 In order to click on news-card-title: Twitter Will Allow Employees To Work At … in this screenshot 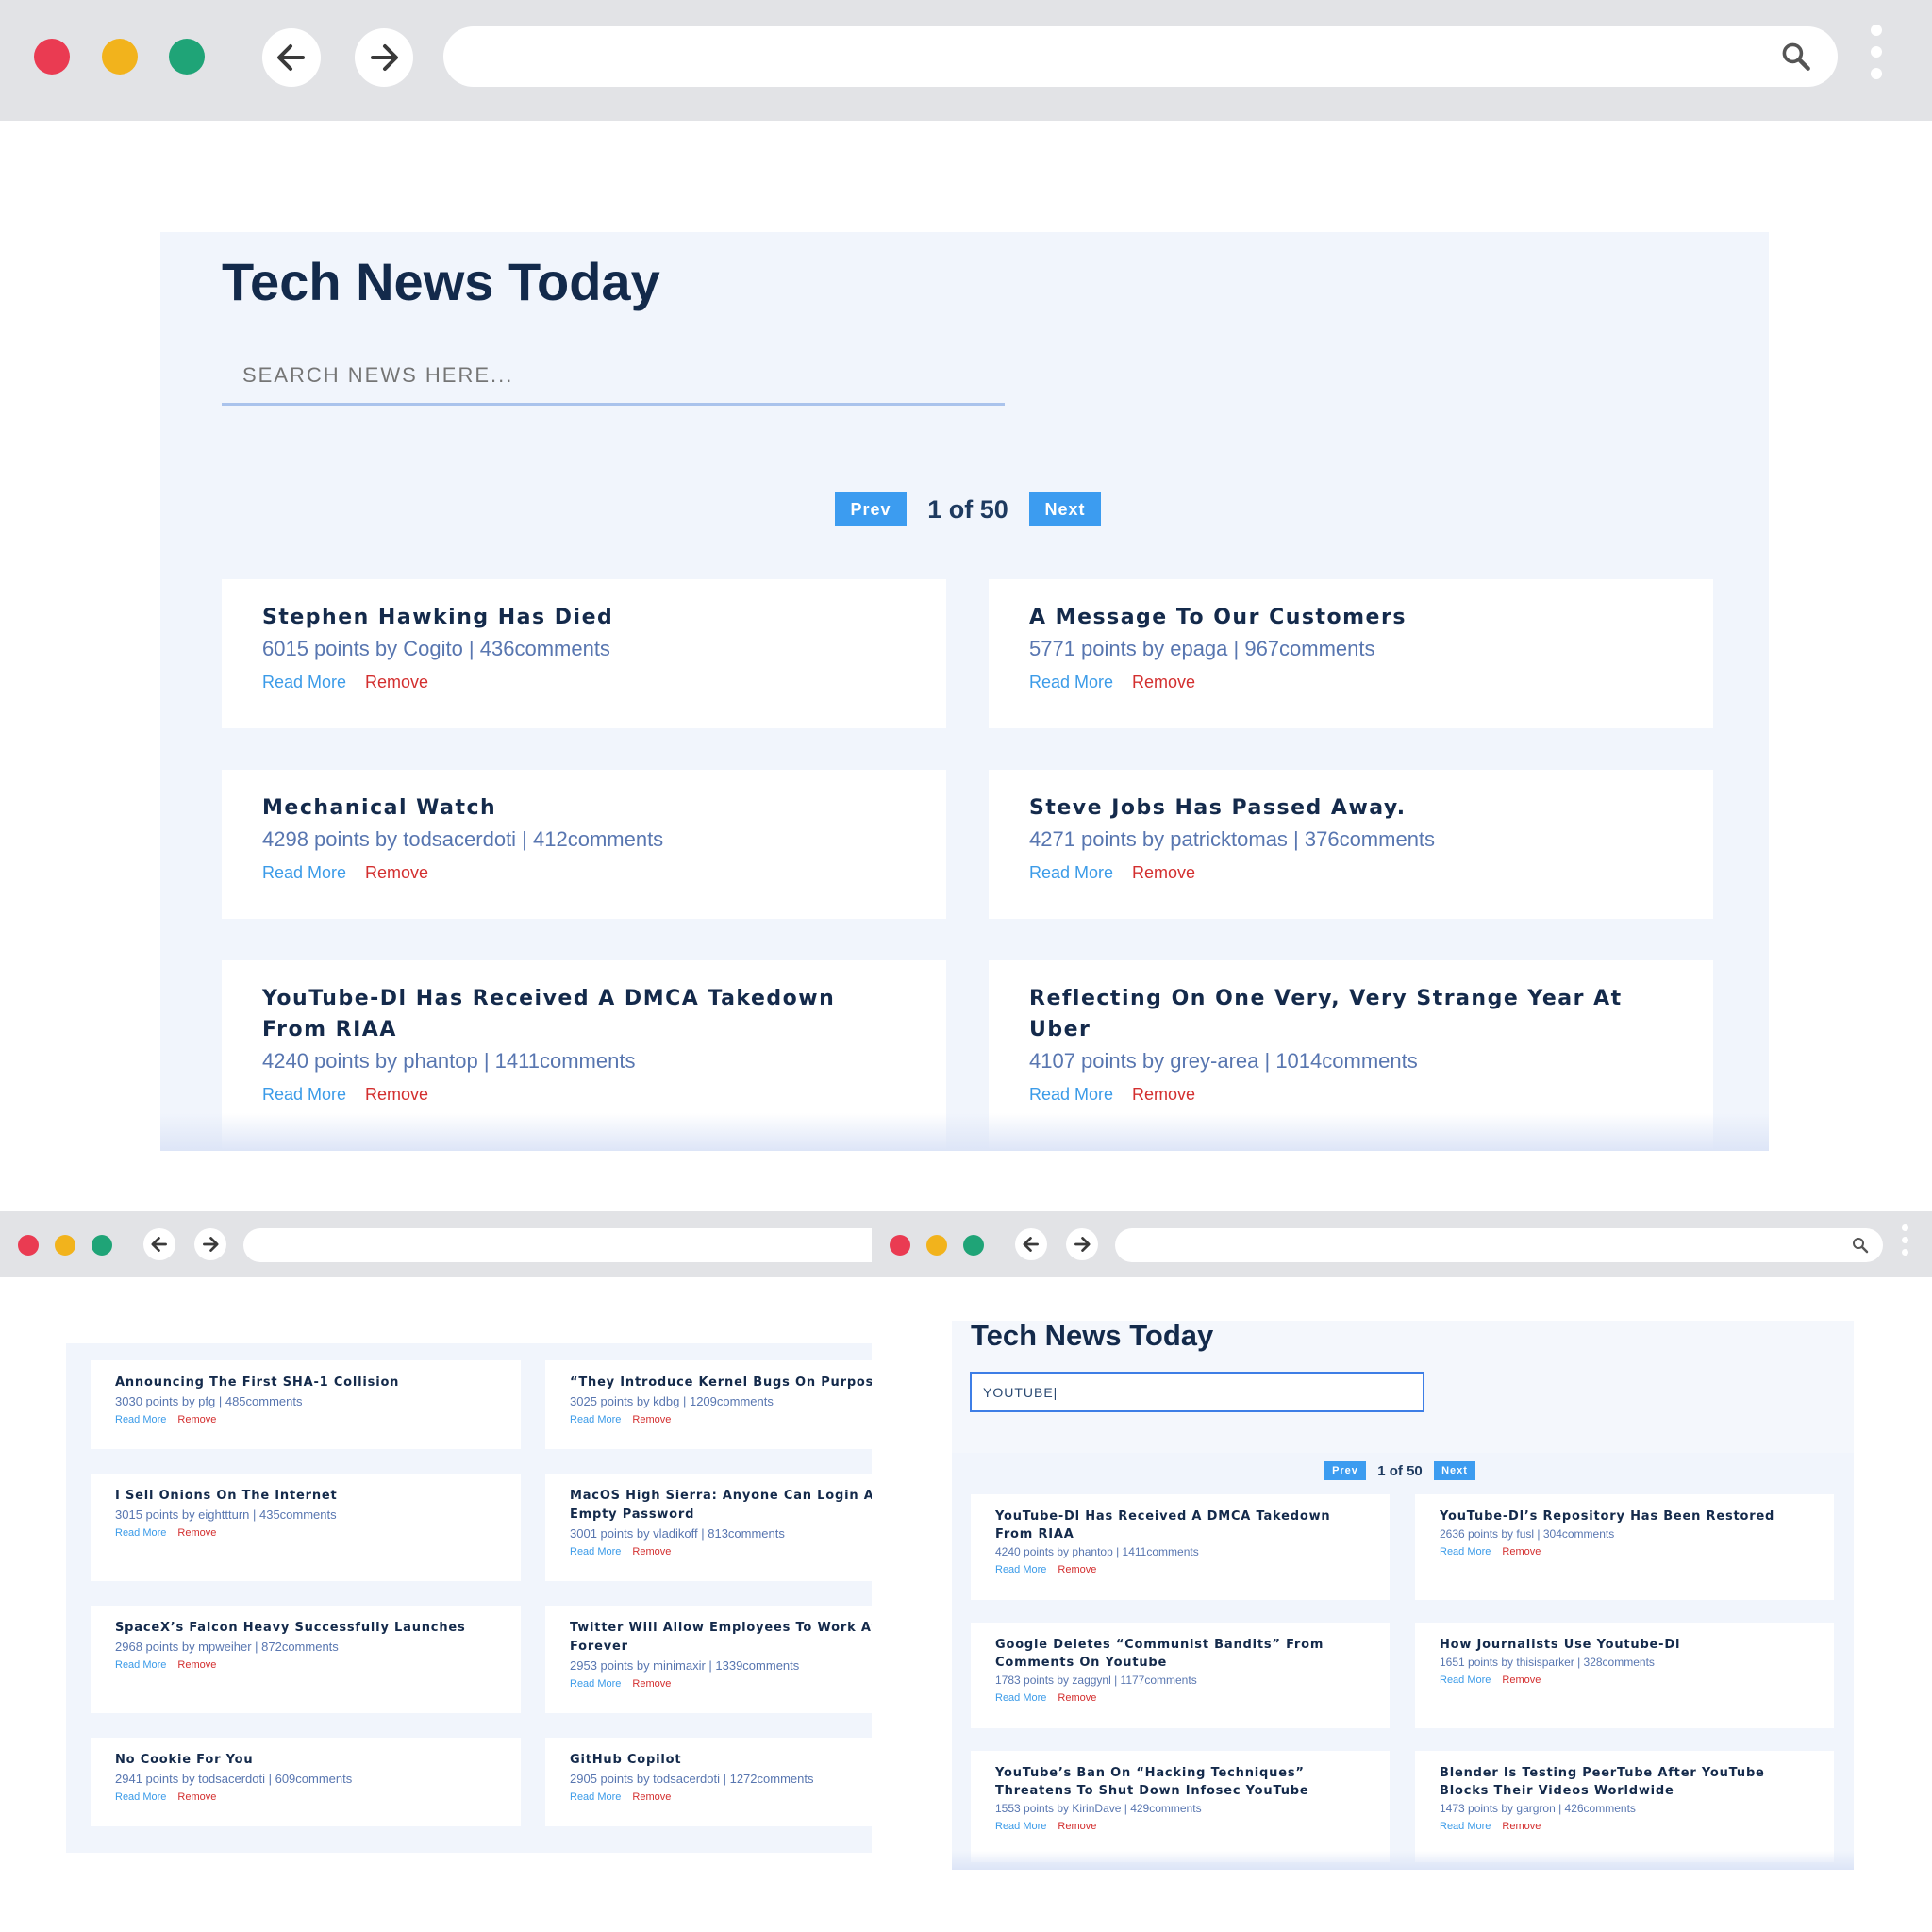, I will do `click(721, 1638)`.